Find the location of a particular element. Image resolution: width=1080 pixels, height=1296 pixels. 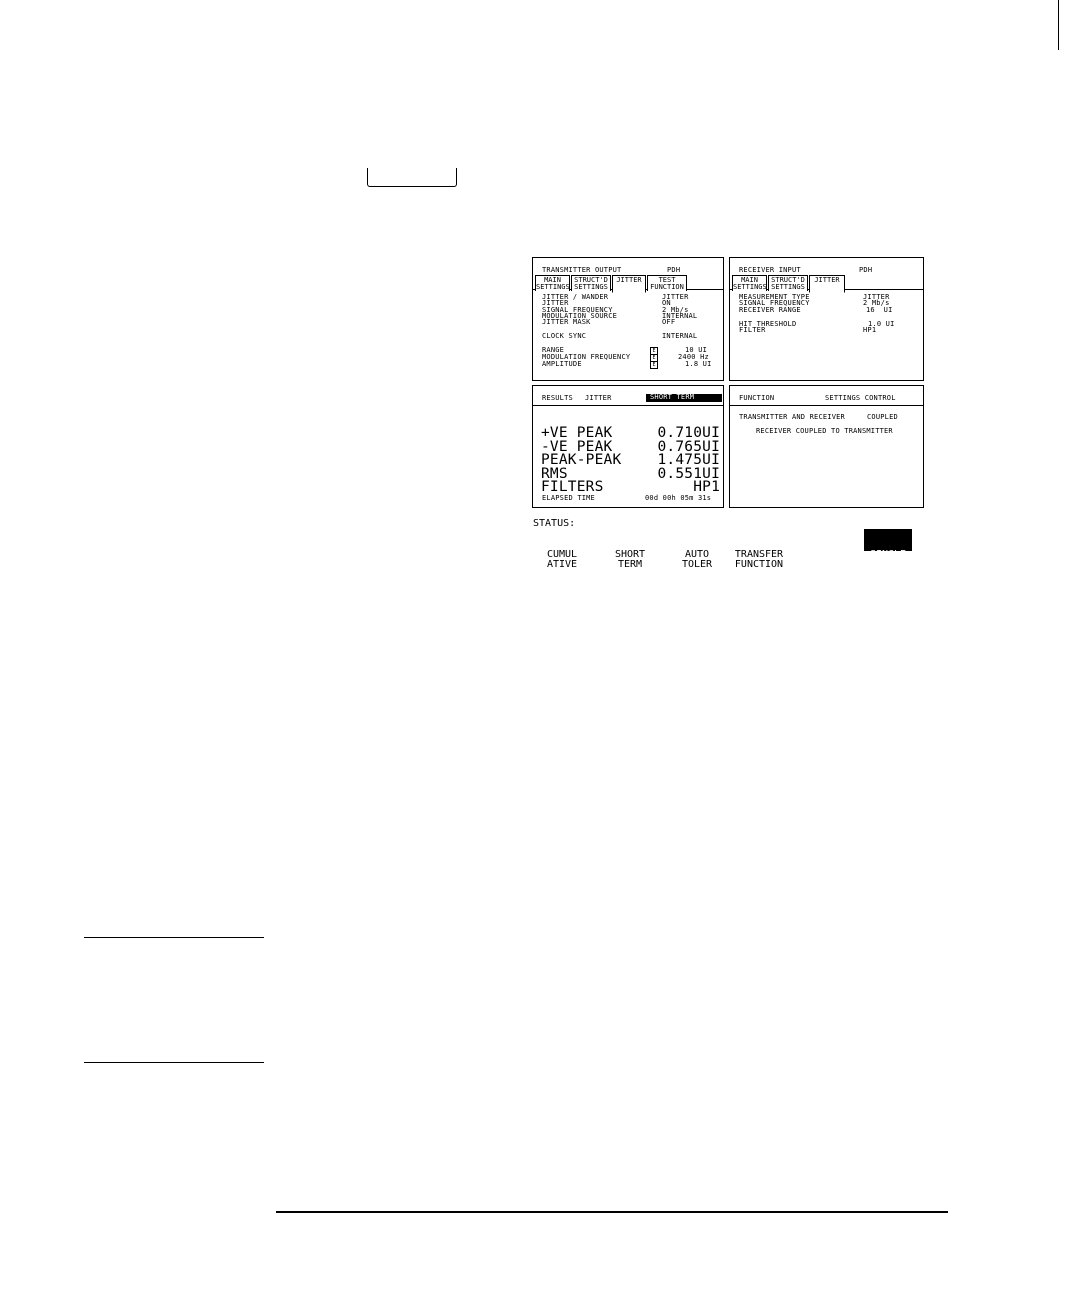

rx-title: RECEIVER INPUT is located at coordinates (770, 270).